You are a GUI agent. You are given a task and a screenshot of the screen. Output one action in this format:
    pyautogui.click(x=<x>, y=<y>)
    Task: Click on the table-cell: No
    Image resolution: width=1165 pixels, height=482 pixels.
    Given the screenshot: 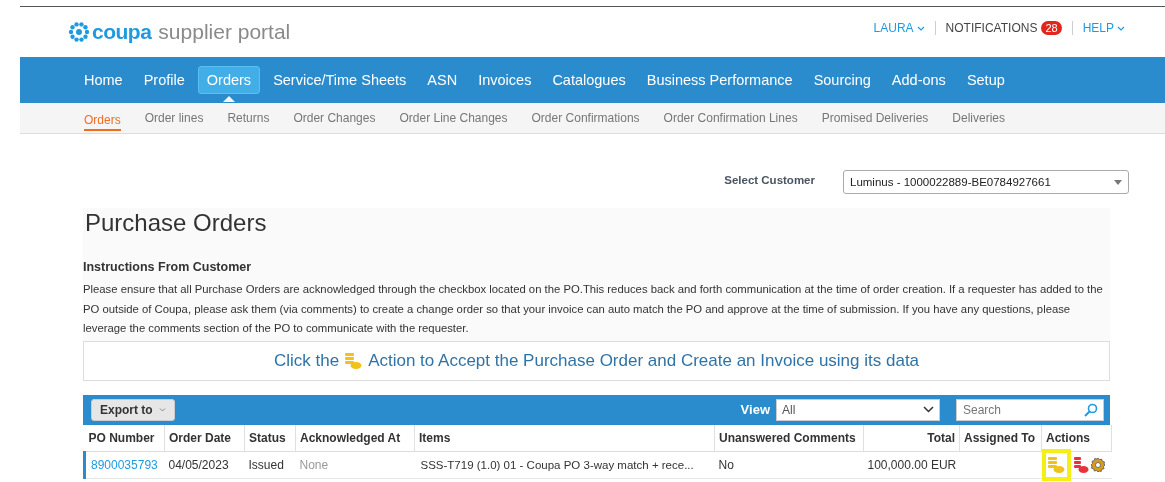 What is the action you would take?
    pyautogui.click(x=789, y=465)
    